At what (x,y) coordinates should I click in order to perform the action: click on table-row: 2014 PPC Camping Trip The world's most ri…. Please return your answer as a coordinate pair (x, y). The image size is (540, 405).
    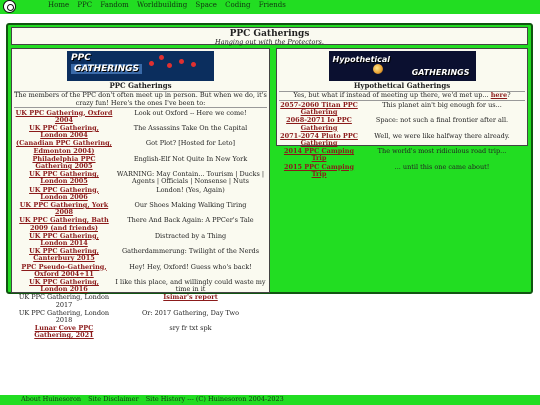
    Looking at the image, I should click on (402, 155).